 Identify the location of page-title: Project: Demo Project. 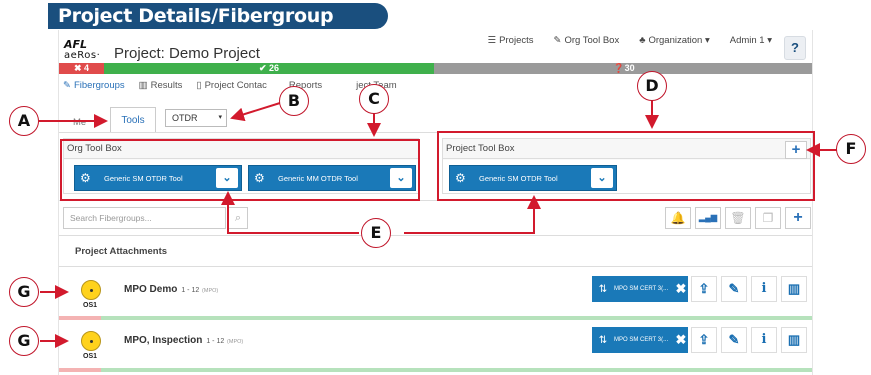
(187, 53).